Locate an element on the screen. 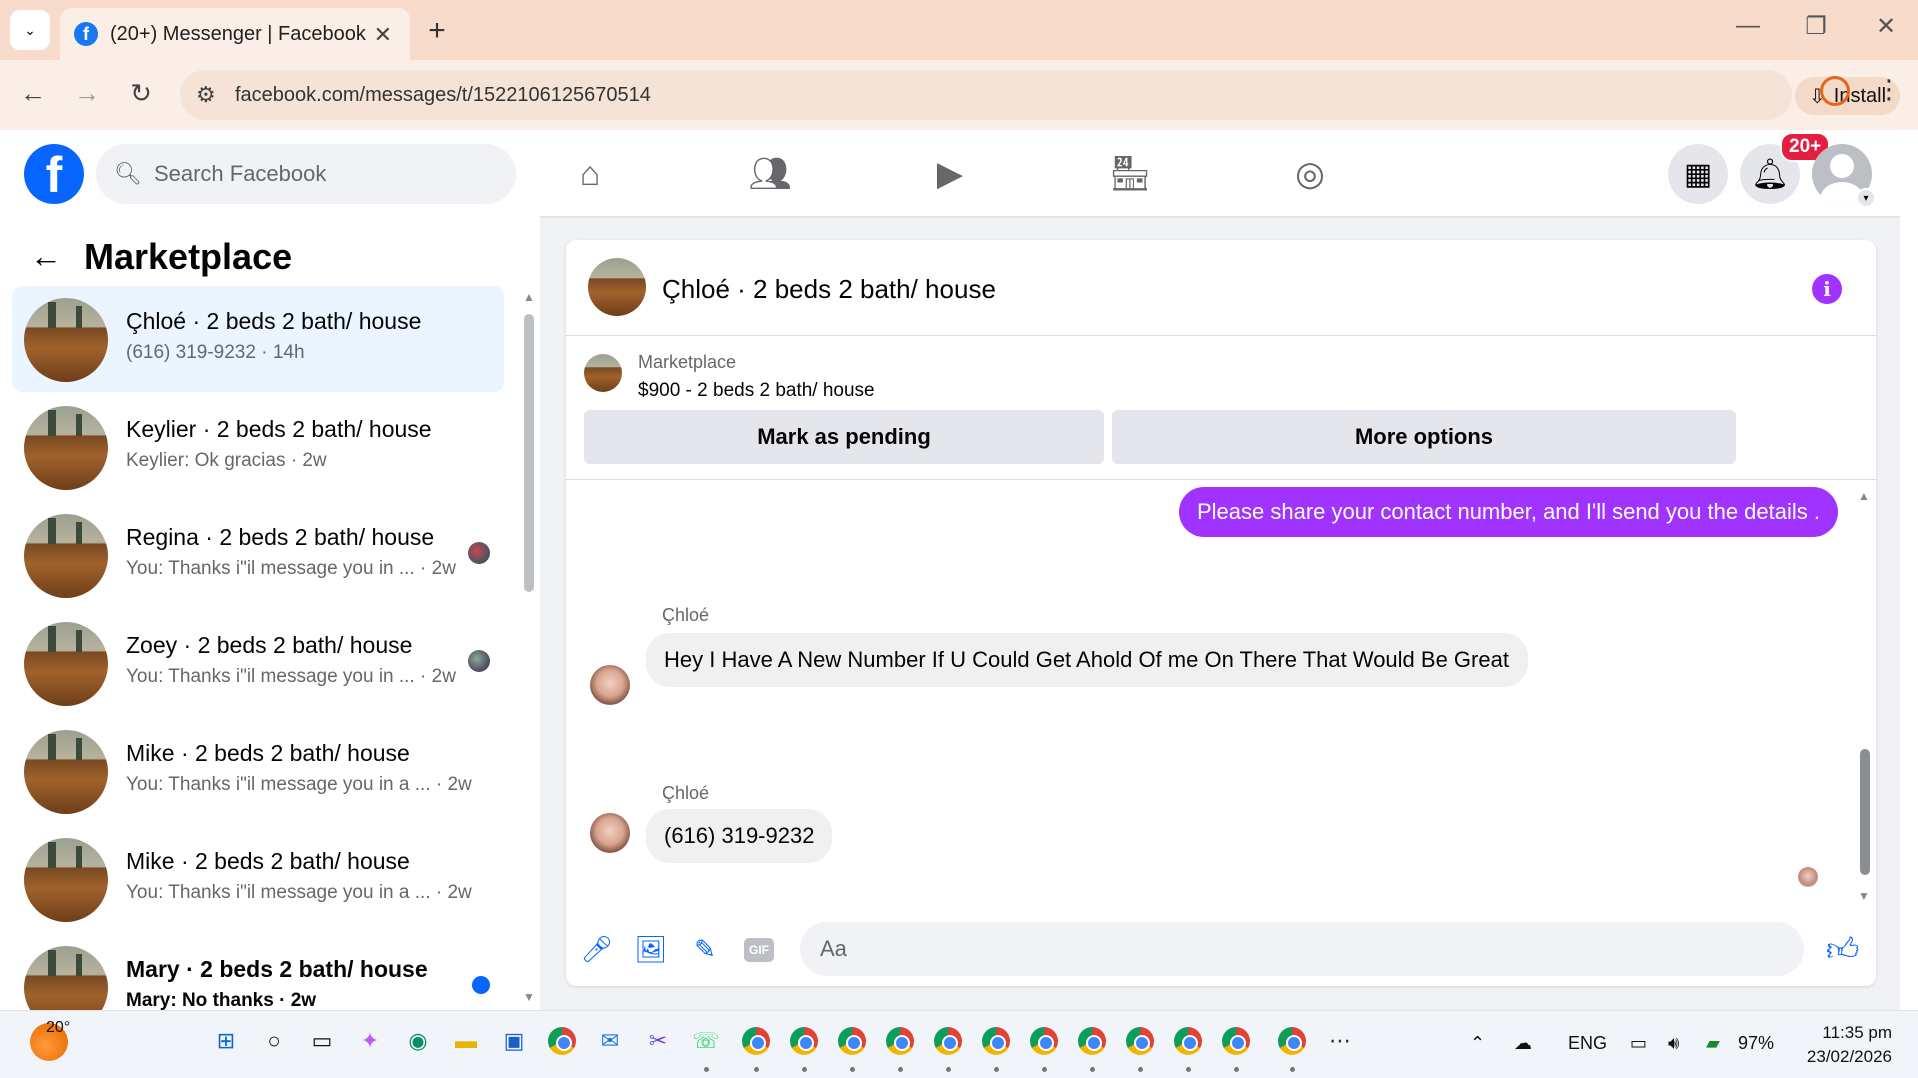  marketplace-icon: 🏪︎ is located at coordinates (1130, 174).